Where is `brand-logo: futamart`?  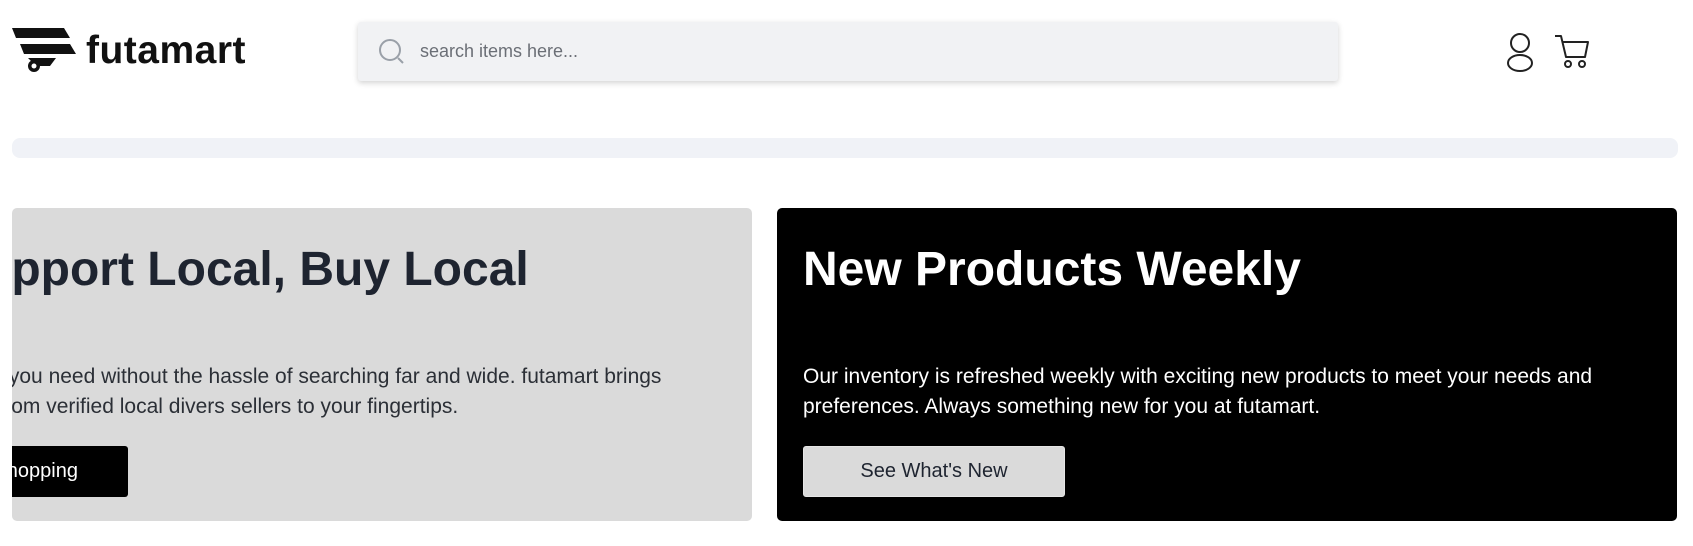
brand-logo: futamart is located at coordinates (147, 50).